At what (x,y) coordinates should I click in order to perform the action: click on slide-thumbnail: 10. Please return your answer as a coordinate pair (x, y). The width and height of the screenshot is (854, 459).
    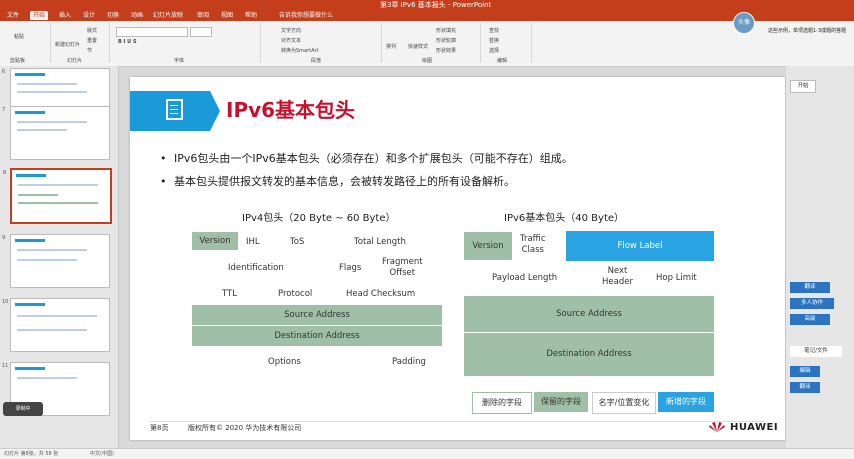
    Looking at the image, I should click on (56, 325).